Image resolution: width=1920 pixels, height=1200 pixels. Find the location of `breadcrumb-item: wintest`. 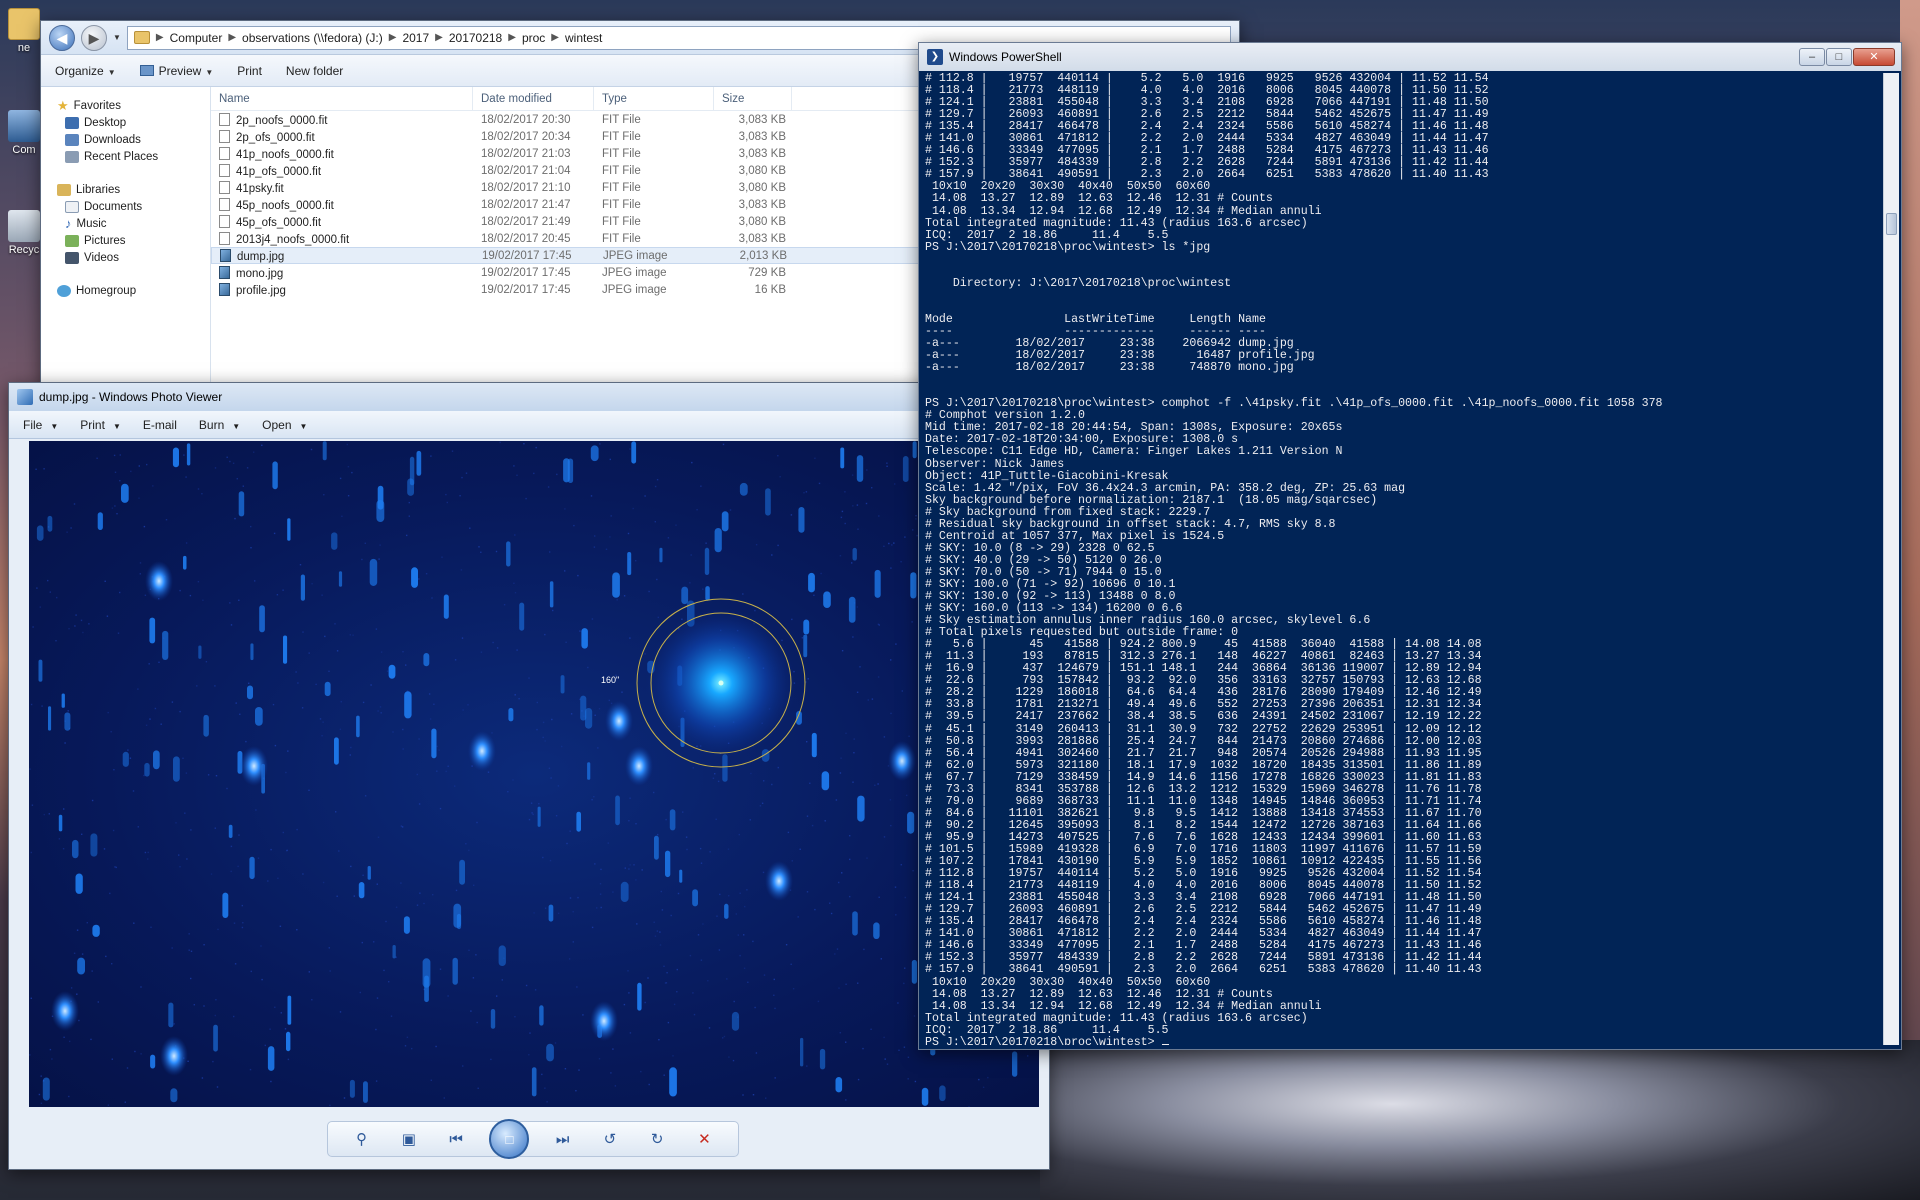

breadcrumb-item: wintest is located at coordinates (583, 38).